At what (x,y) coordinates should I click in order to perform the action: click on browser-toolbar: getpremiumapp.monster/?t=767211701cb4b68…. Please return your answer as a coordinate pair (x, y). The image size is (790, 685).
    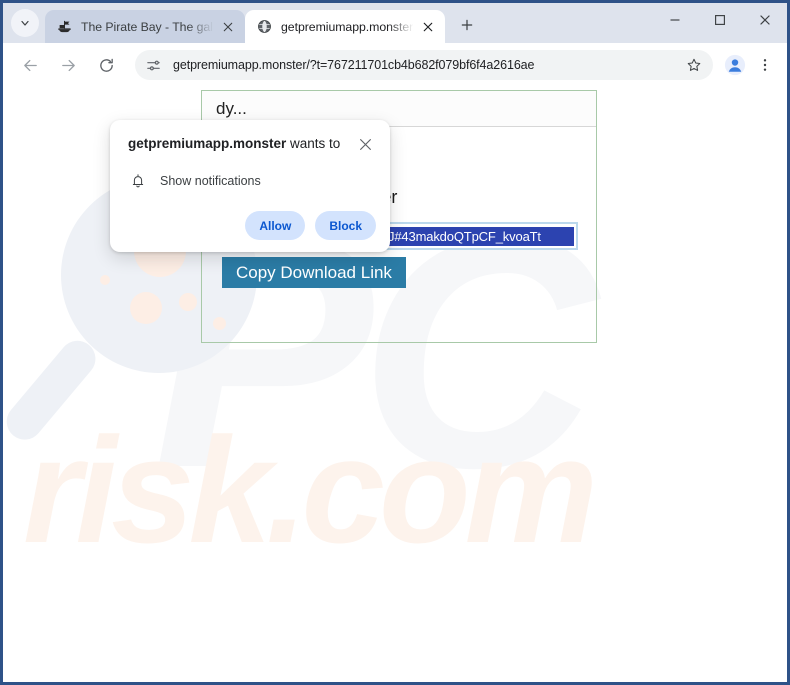
    Looking at the image, I should click on (395, 65).